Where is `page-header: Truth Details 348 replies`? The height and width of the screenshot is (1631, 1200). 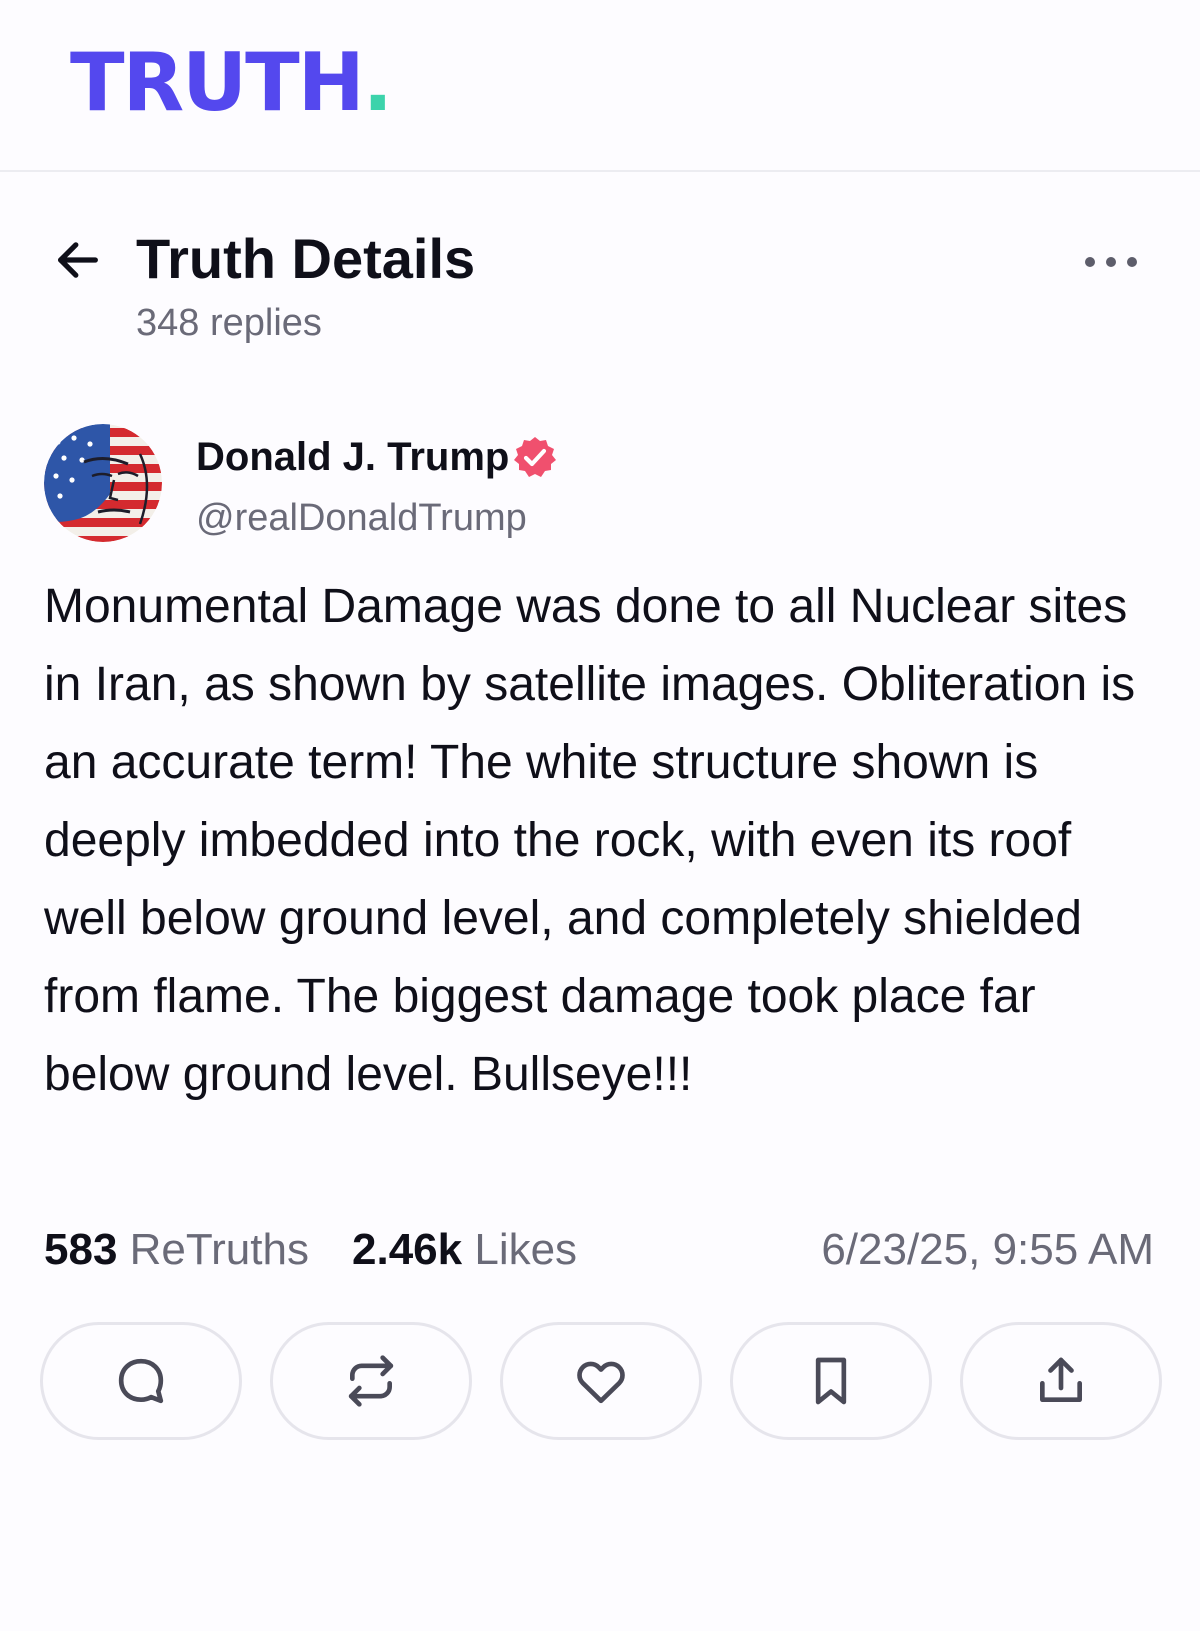 page-header: Truth Details 348 replies is located at coordinates (600, 285).